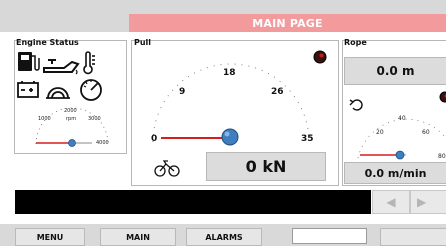  Describe the element at coordinates (91, 90) in the screenshot. I see `speedometer-icon` at that location.